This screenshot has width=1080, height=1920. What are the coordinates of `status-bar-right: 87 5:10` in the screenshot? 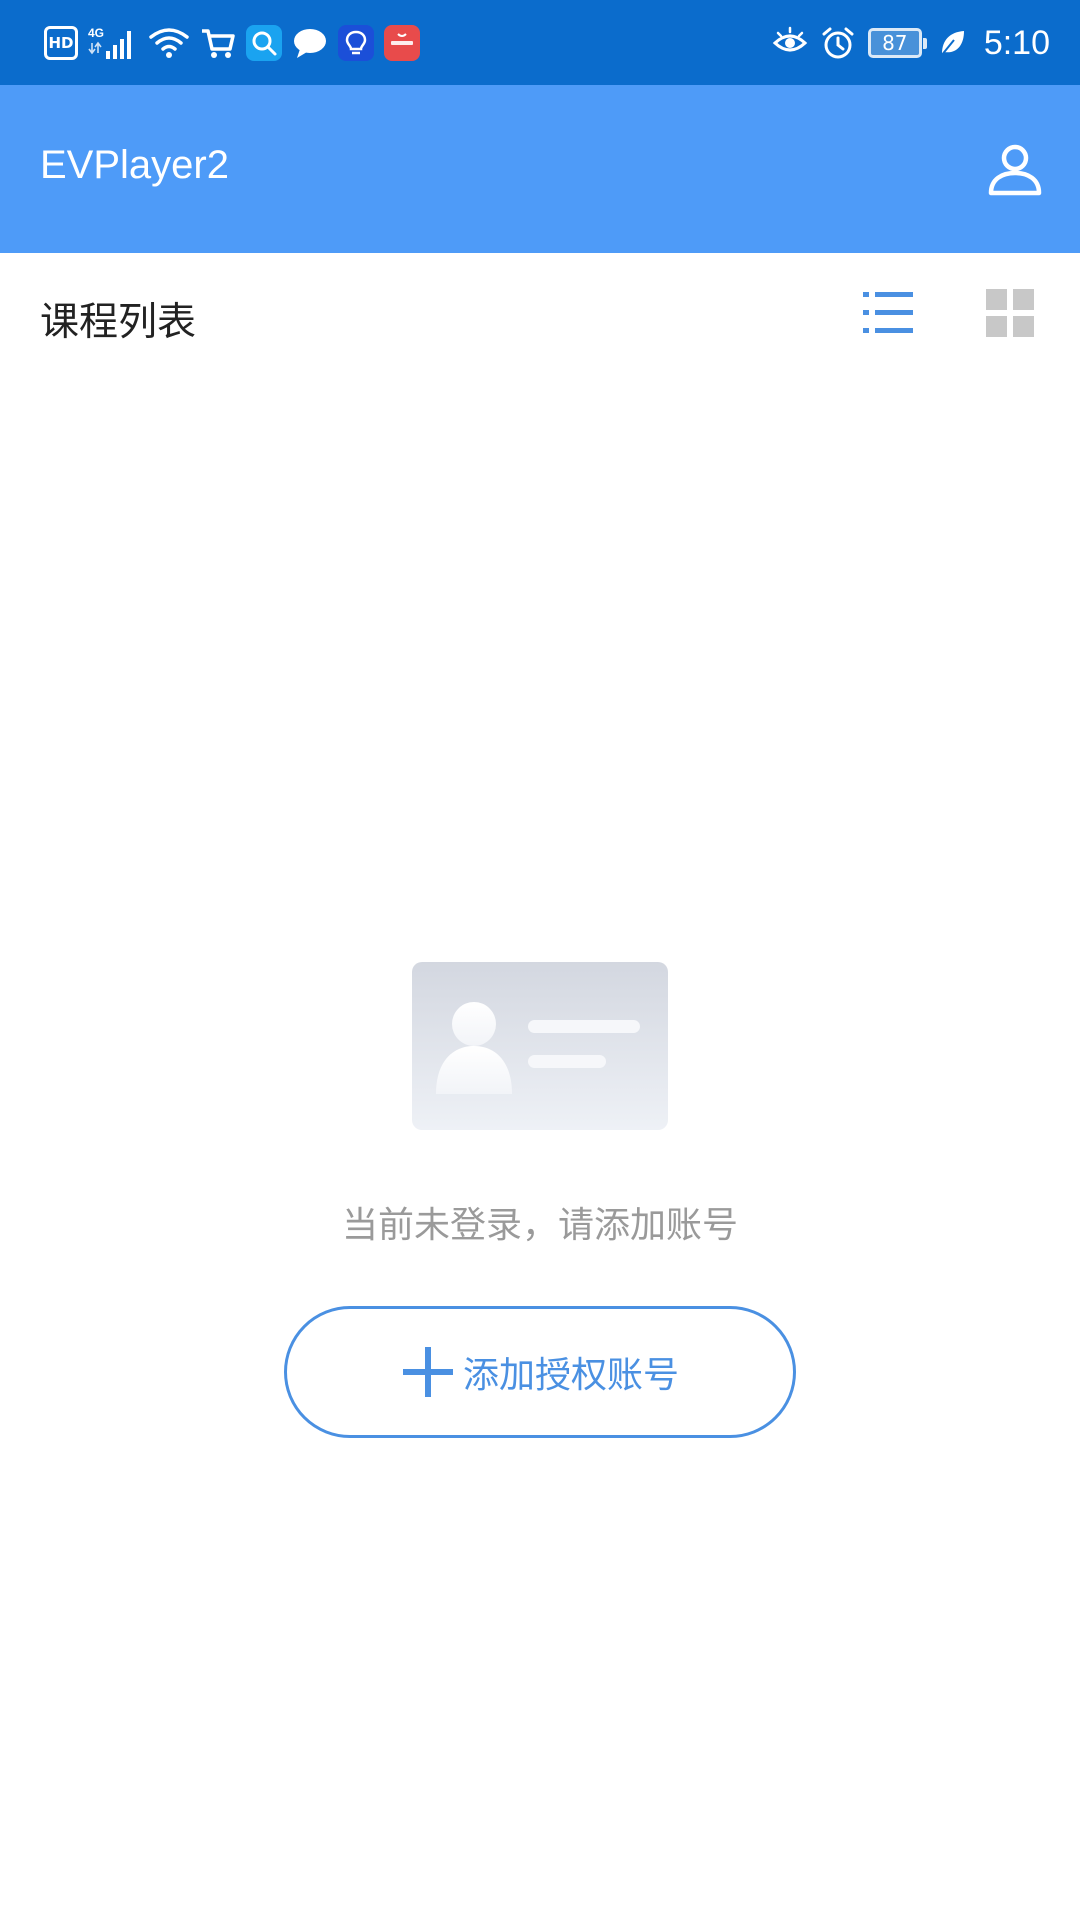 It's located at (911, 43).